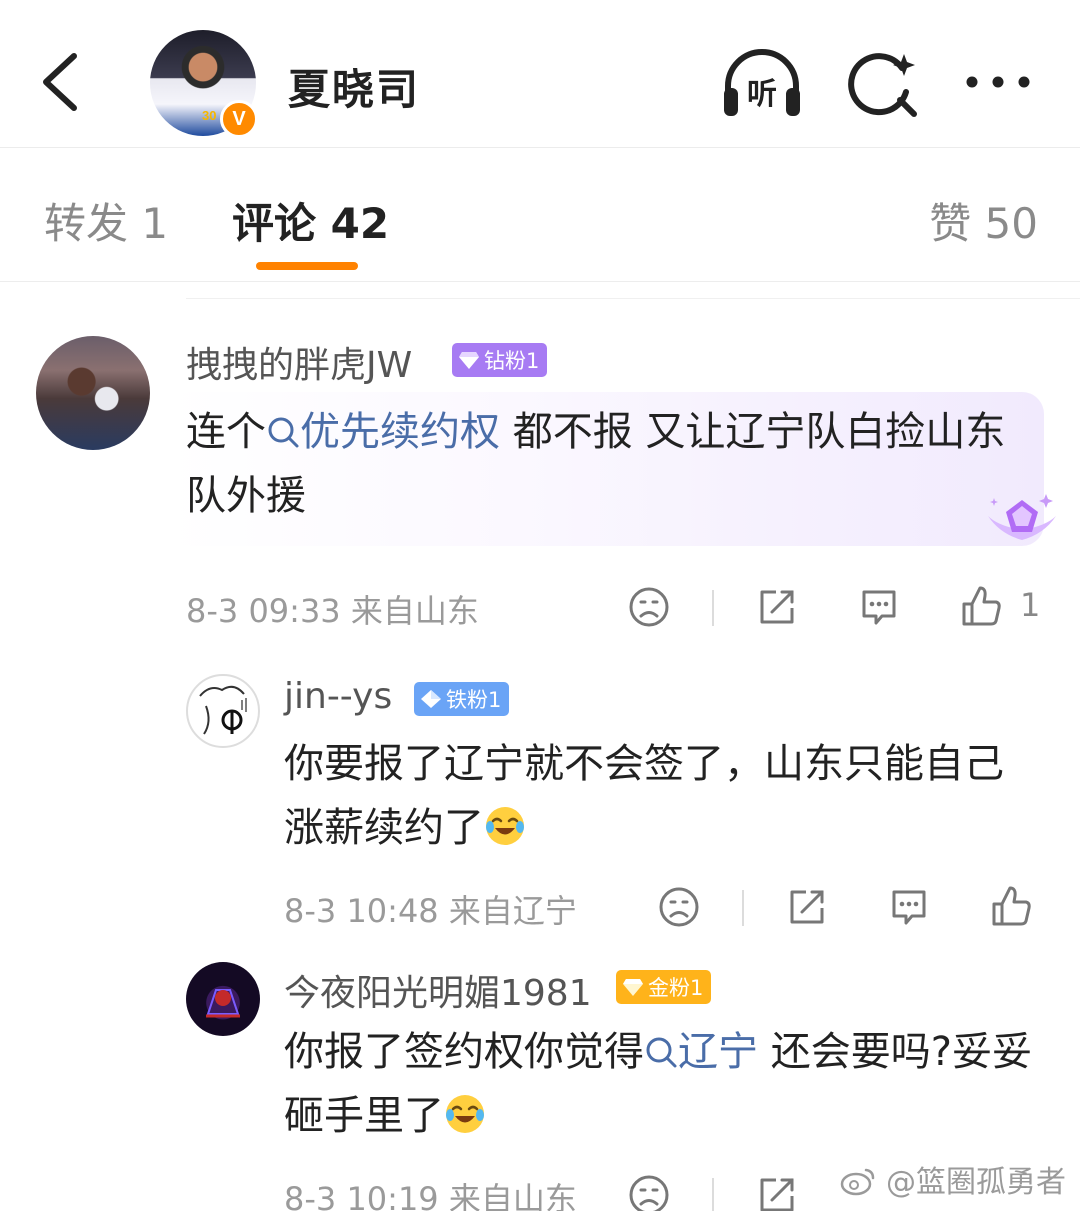 Image resolution: width=1080 pixels, height=1211 pixels. What do you see at coordinates (464, 1052) in the screenshot?
I see `comment-text-part: 你报了签约权你觉得` at bounding box center [464, 1052].